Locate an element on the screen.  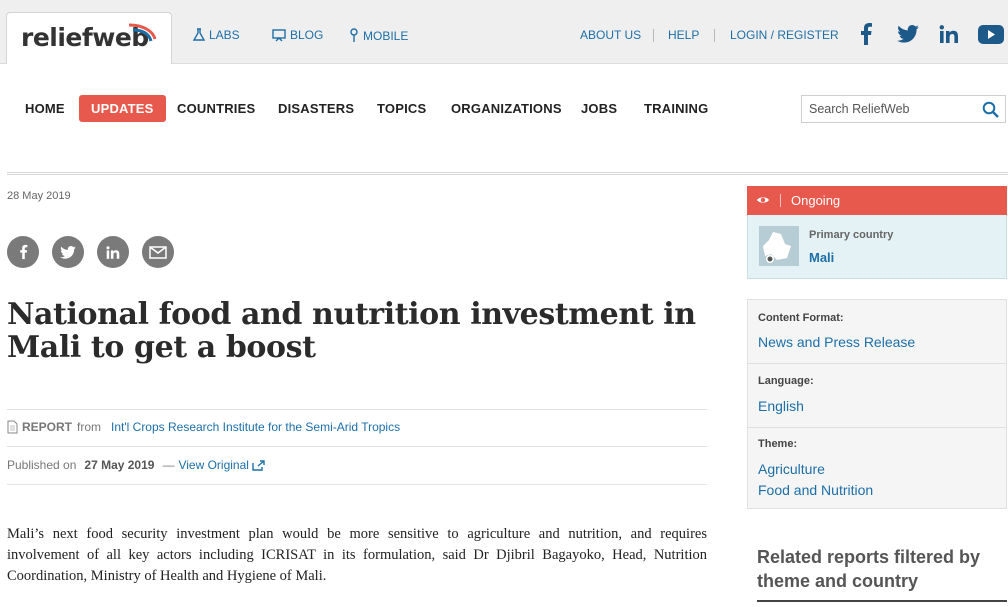
article-date: 28 May 2019 is located at coordinates (39, 196).